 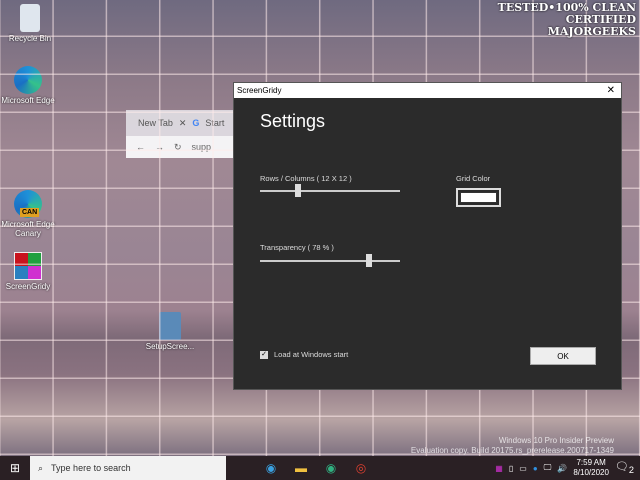 What do you see at coordinates (91, 468) in the screenshot?
I see `search-placeholder: Type here to search` at bounding box center [91, 468].